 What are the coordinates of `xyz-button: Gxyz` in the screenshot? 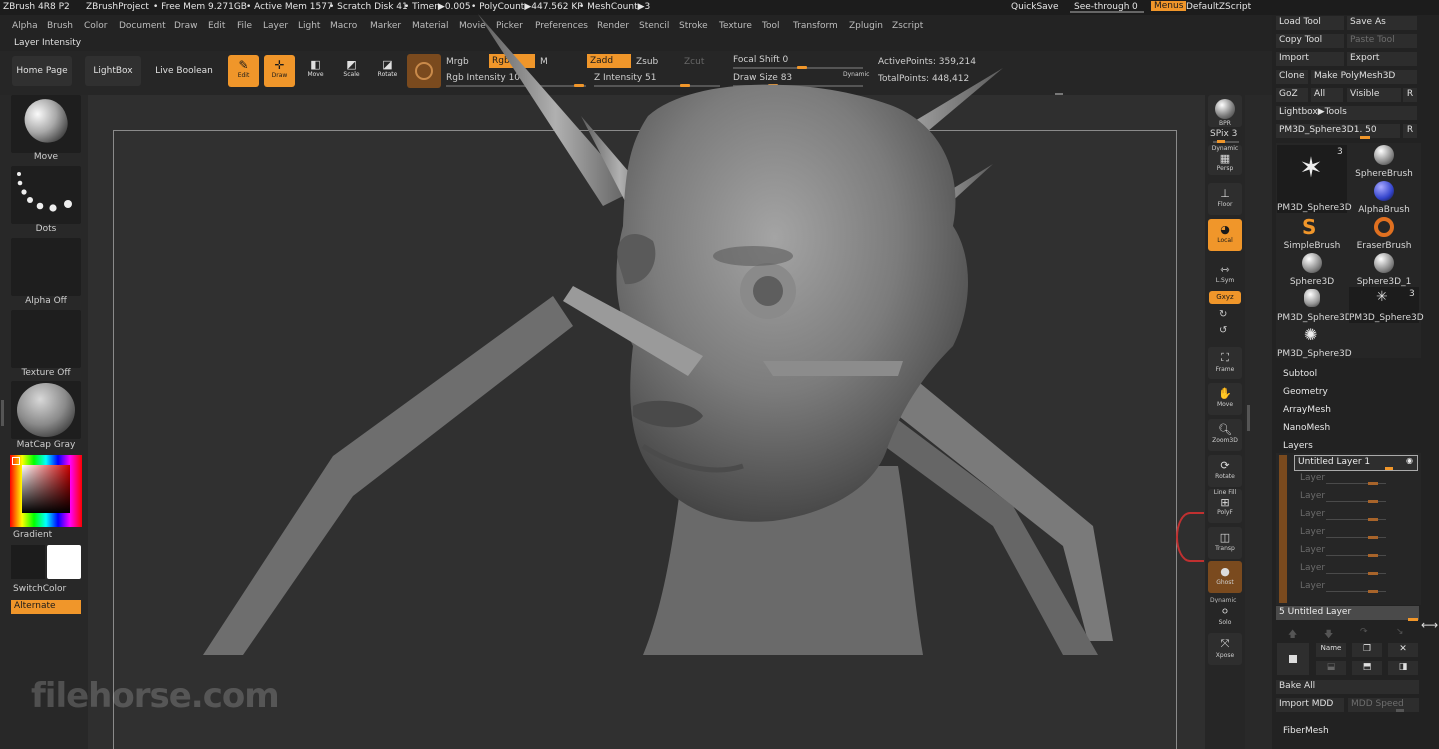 It's located at (1225, 297).